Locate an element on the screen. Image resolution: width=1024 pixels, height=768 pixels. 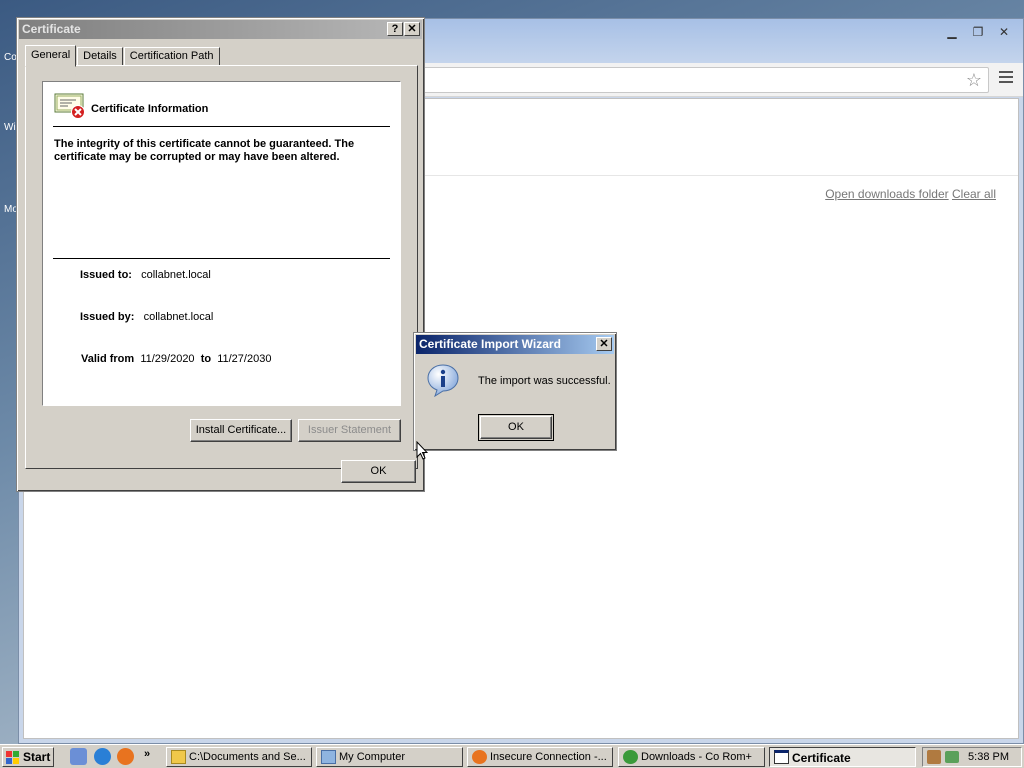
info-icon is located at coordinates (443, 380).